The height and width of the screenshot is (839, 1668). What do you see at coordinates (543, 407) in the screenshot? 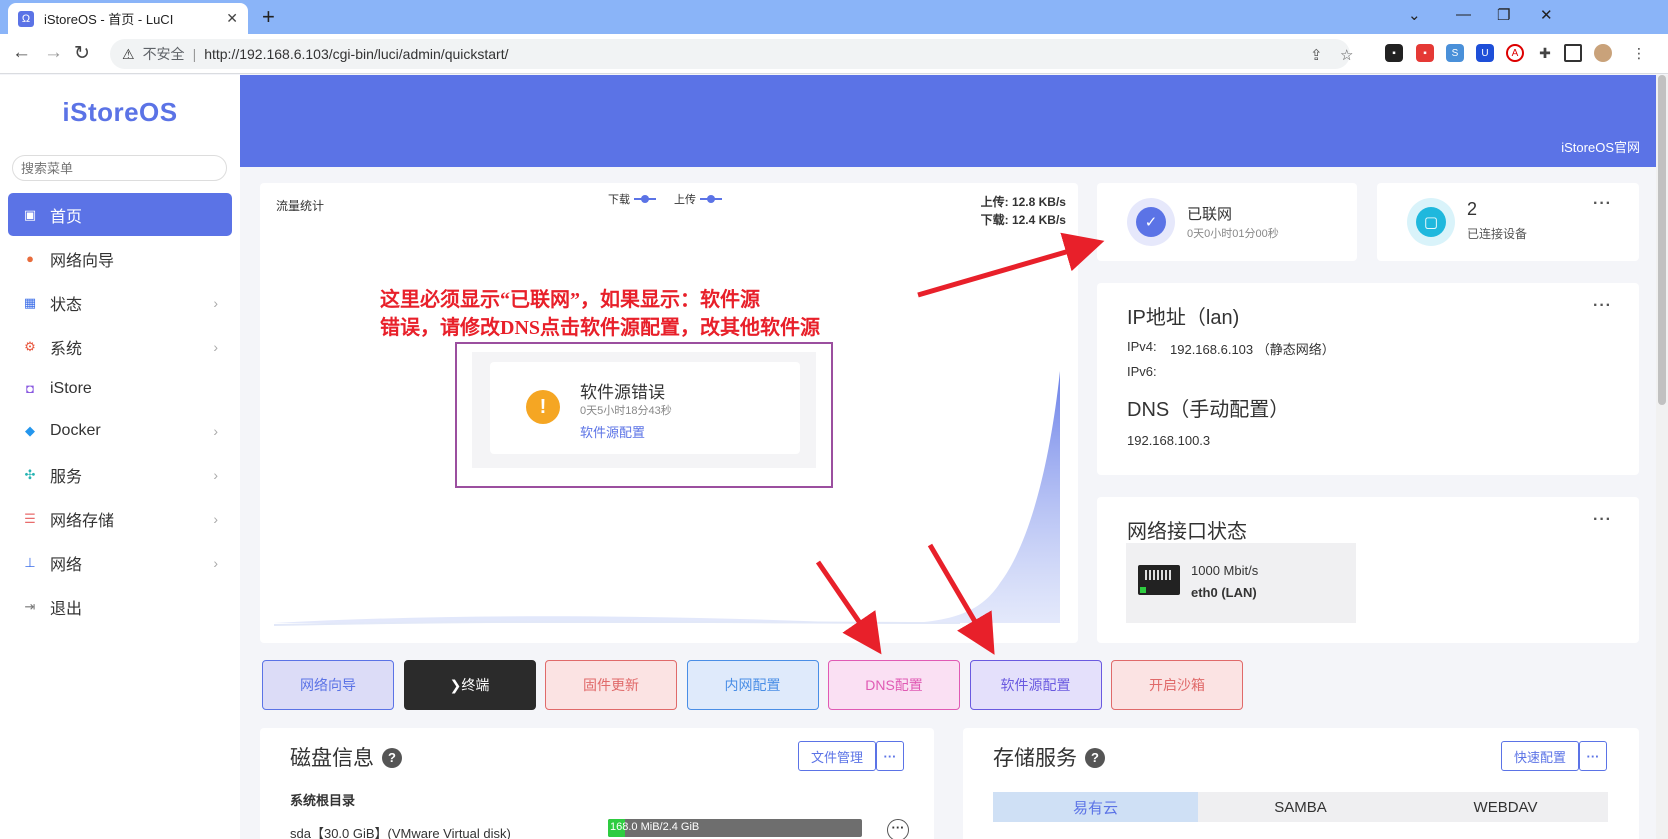
I see `warning-icon: !` at bounding box center [543, 407].